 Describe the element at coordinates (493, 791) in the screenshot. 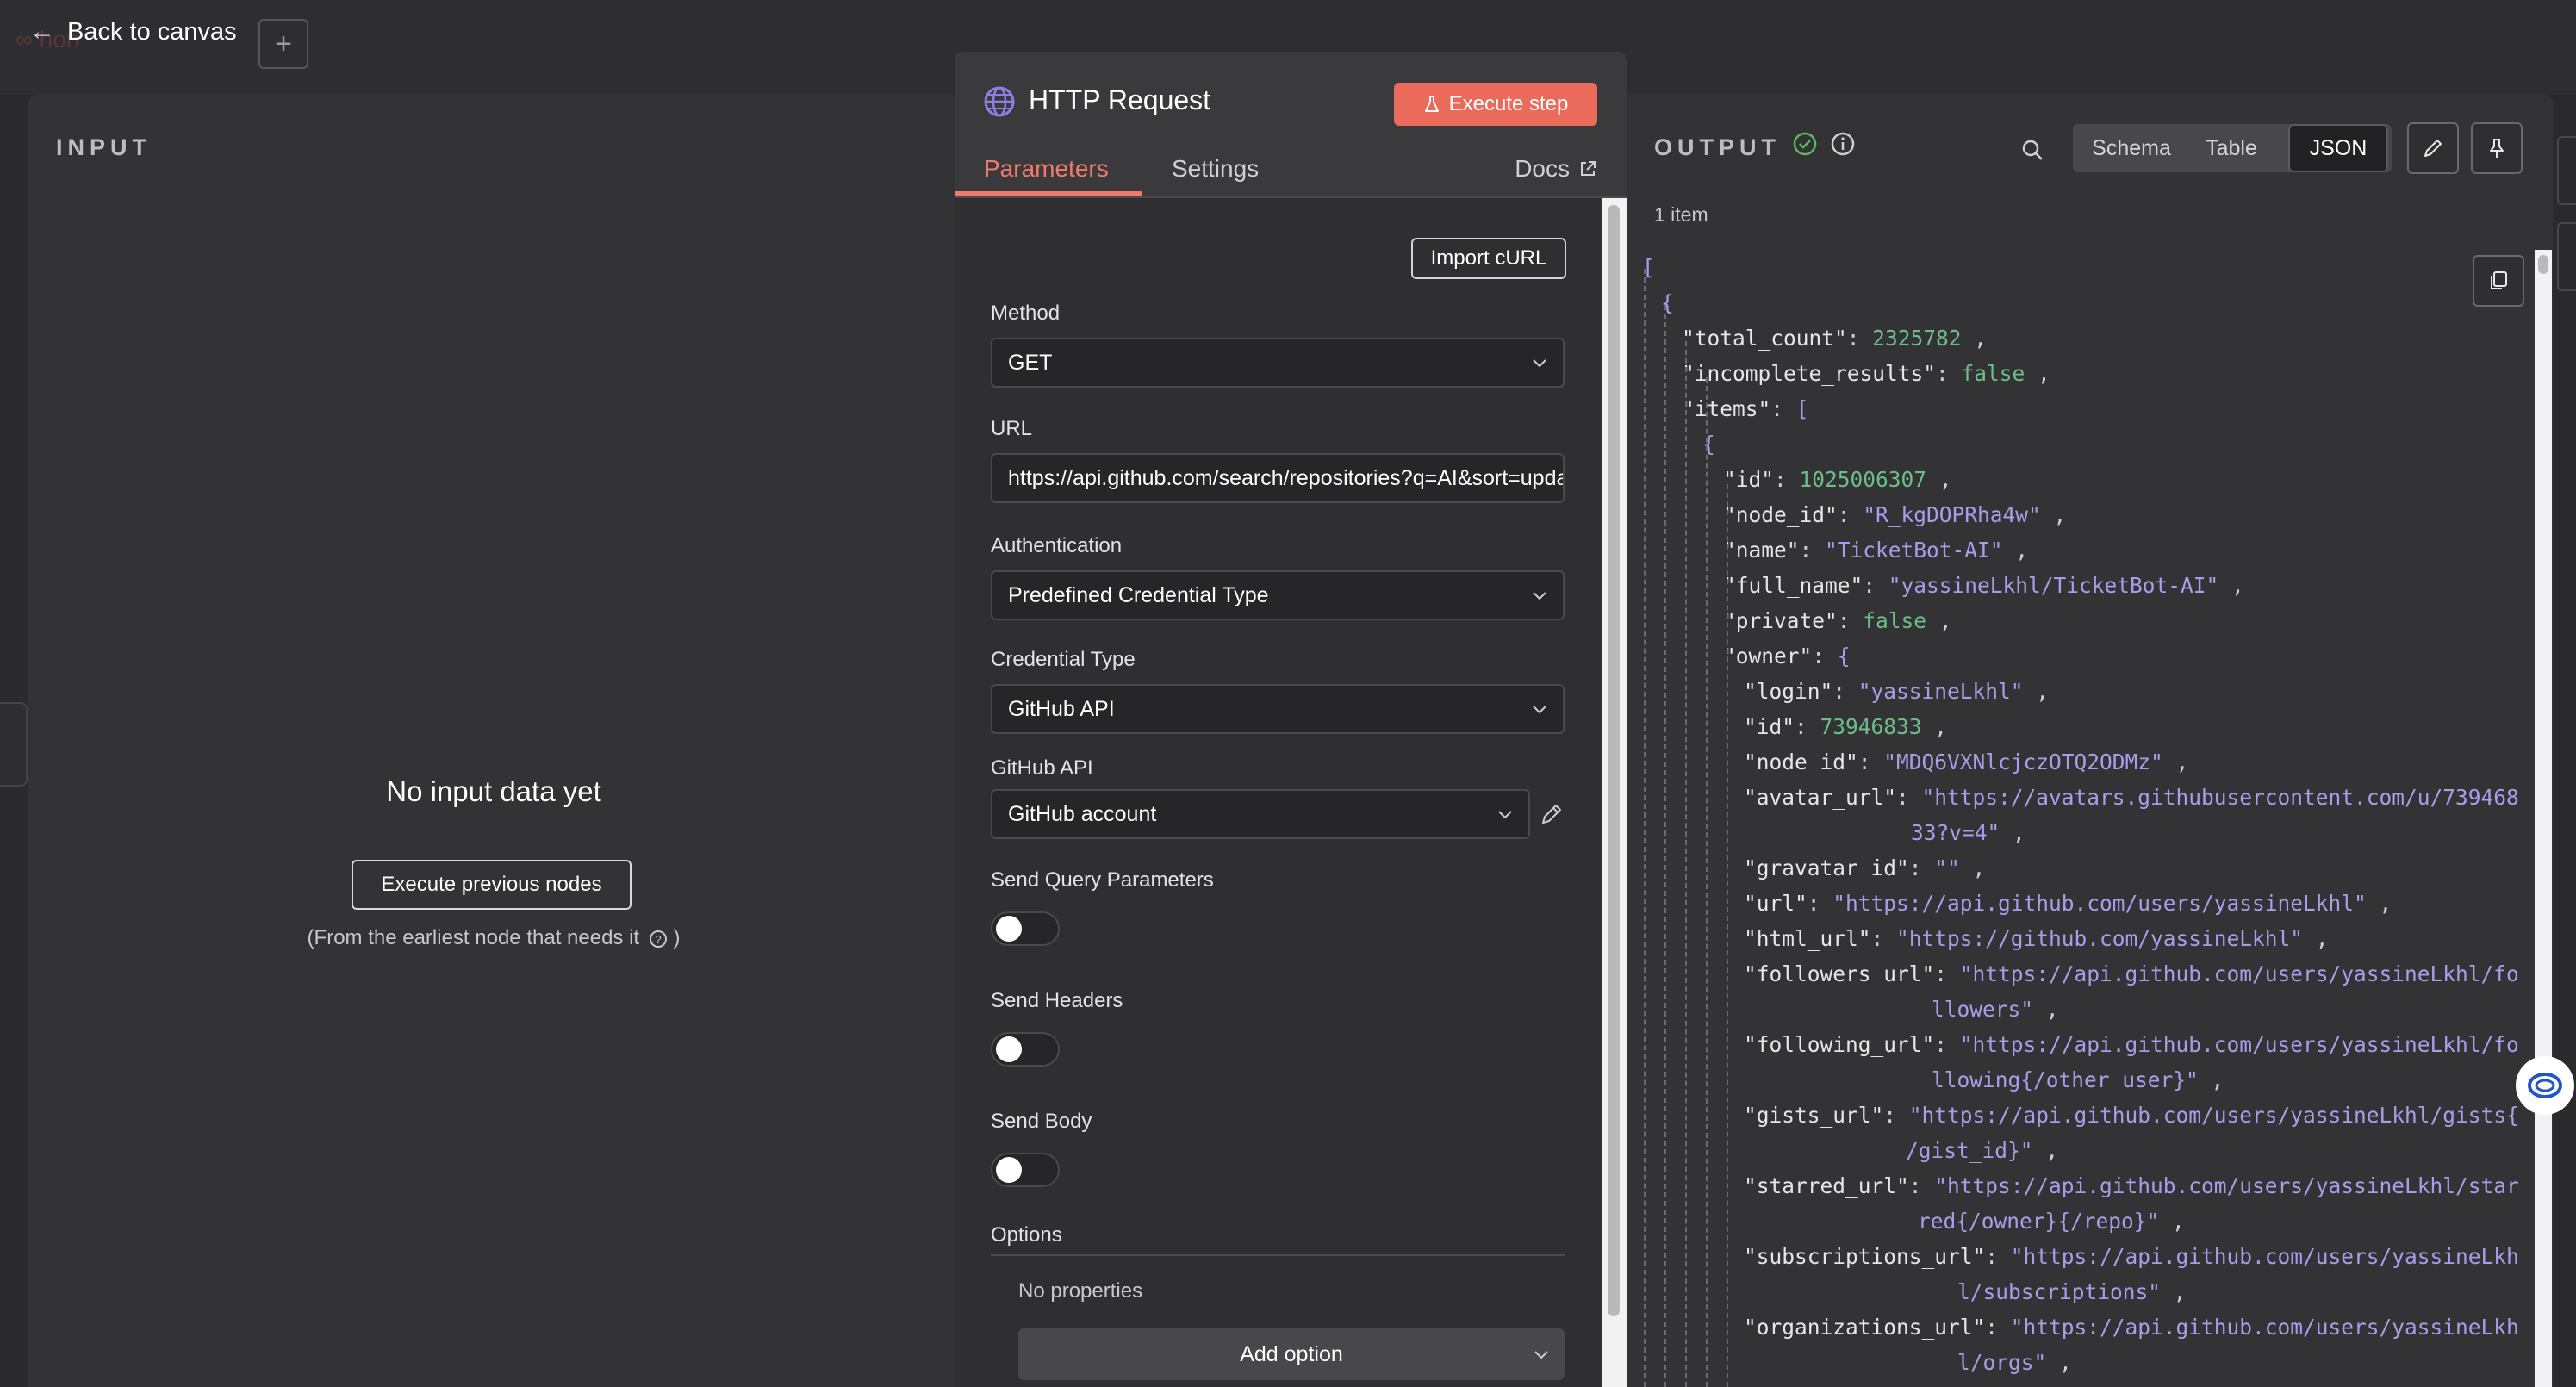

I see `no-input-title: No input data yet` at that location.